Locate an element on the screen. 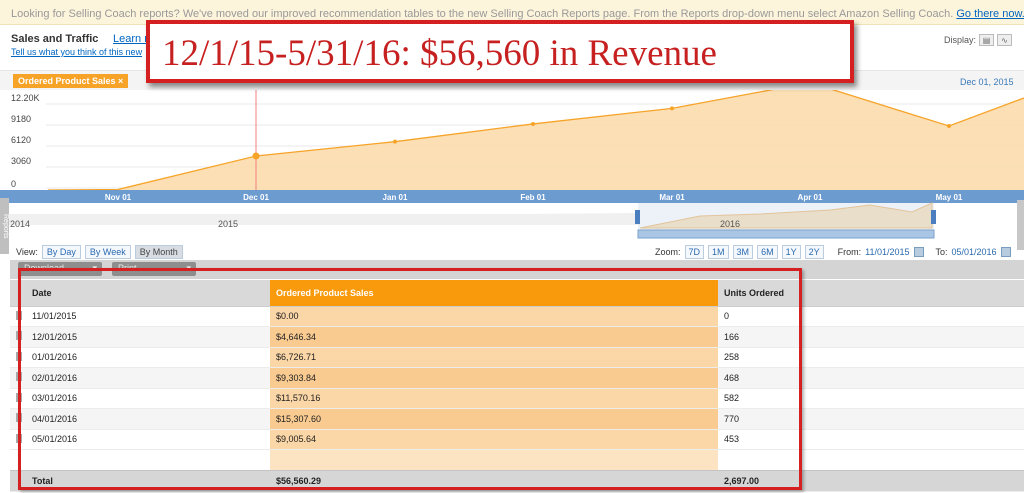 Image resolution: width=1024 pixels, height=493 pixels. navigator-selection is located at coordinates (786, 216).